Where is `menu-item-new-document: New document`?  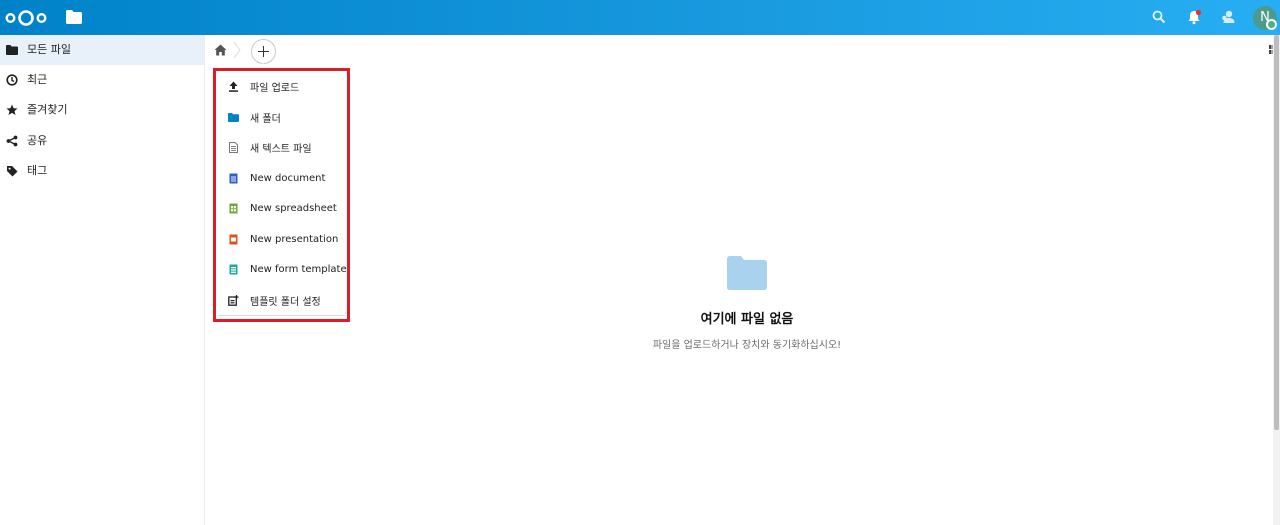 menu-item-new-document: New document is located at coordinates (283, 178).